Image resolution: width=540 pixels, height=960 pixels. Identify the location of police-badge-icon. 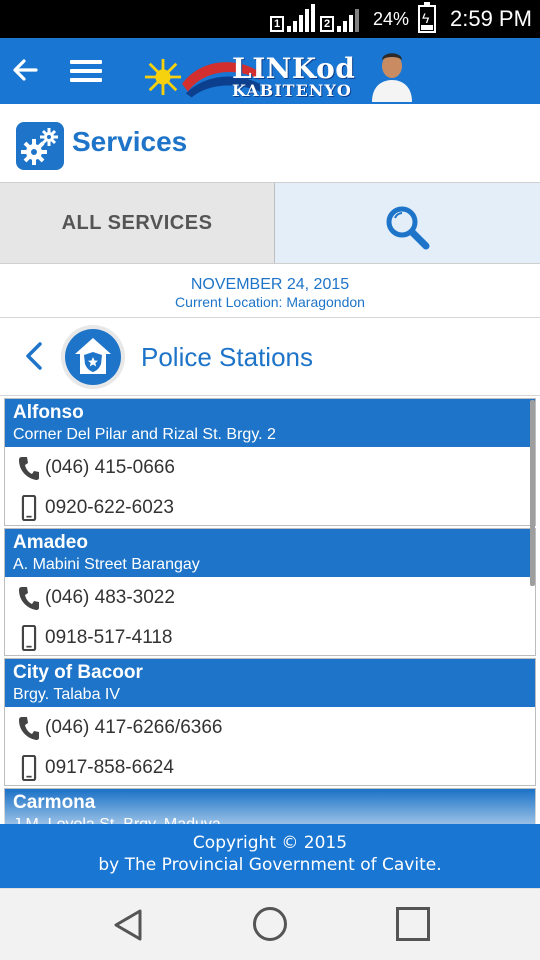
(93, 357).